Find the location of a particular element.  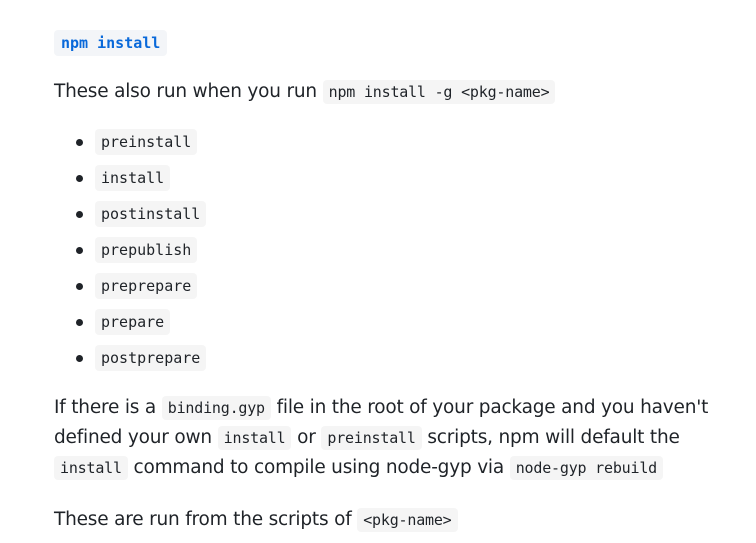

footer-code: <pkg-name> is located at coordinates (407, 520).